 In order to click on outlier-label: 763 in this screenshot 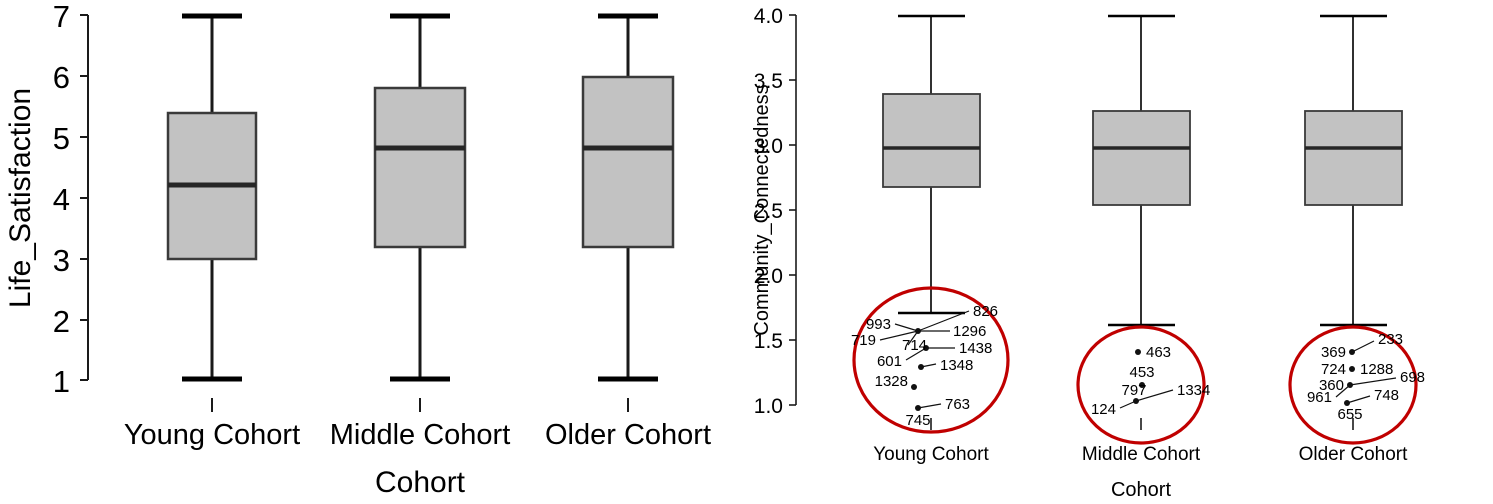, I will do `click(957, 404)`.